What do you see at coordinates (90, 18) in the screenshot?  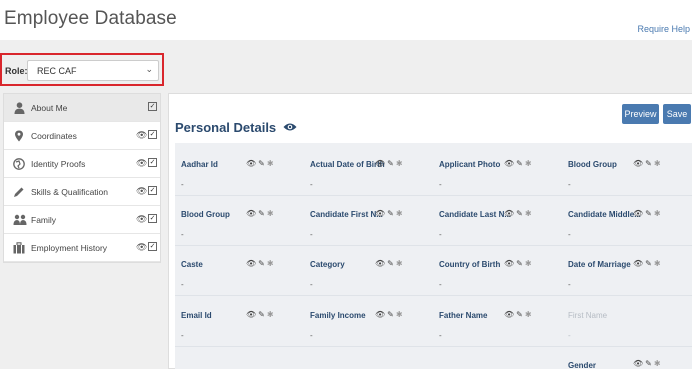 I see `page-title: Employee Database` at bounding box center [90, 18].